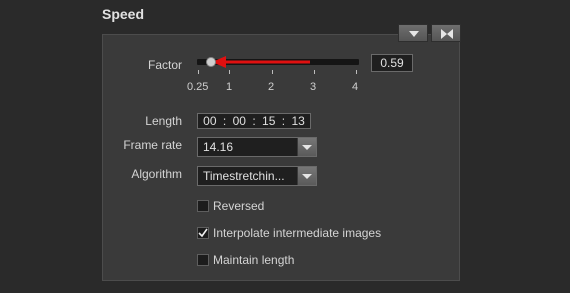 The width and height of the screenshot is (570, 293). I want to click on algorithm-label: Algorithm, so click(156, 174).